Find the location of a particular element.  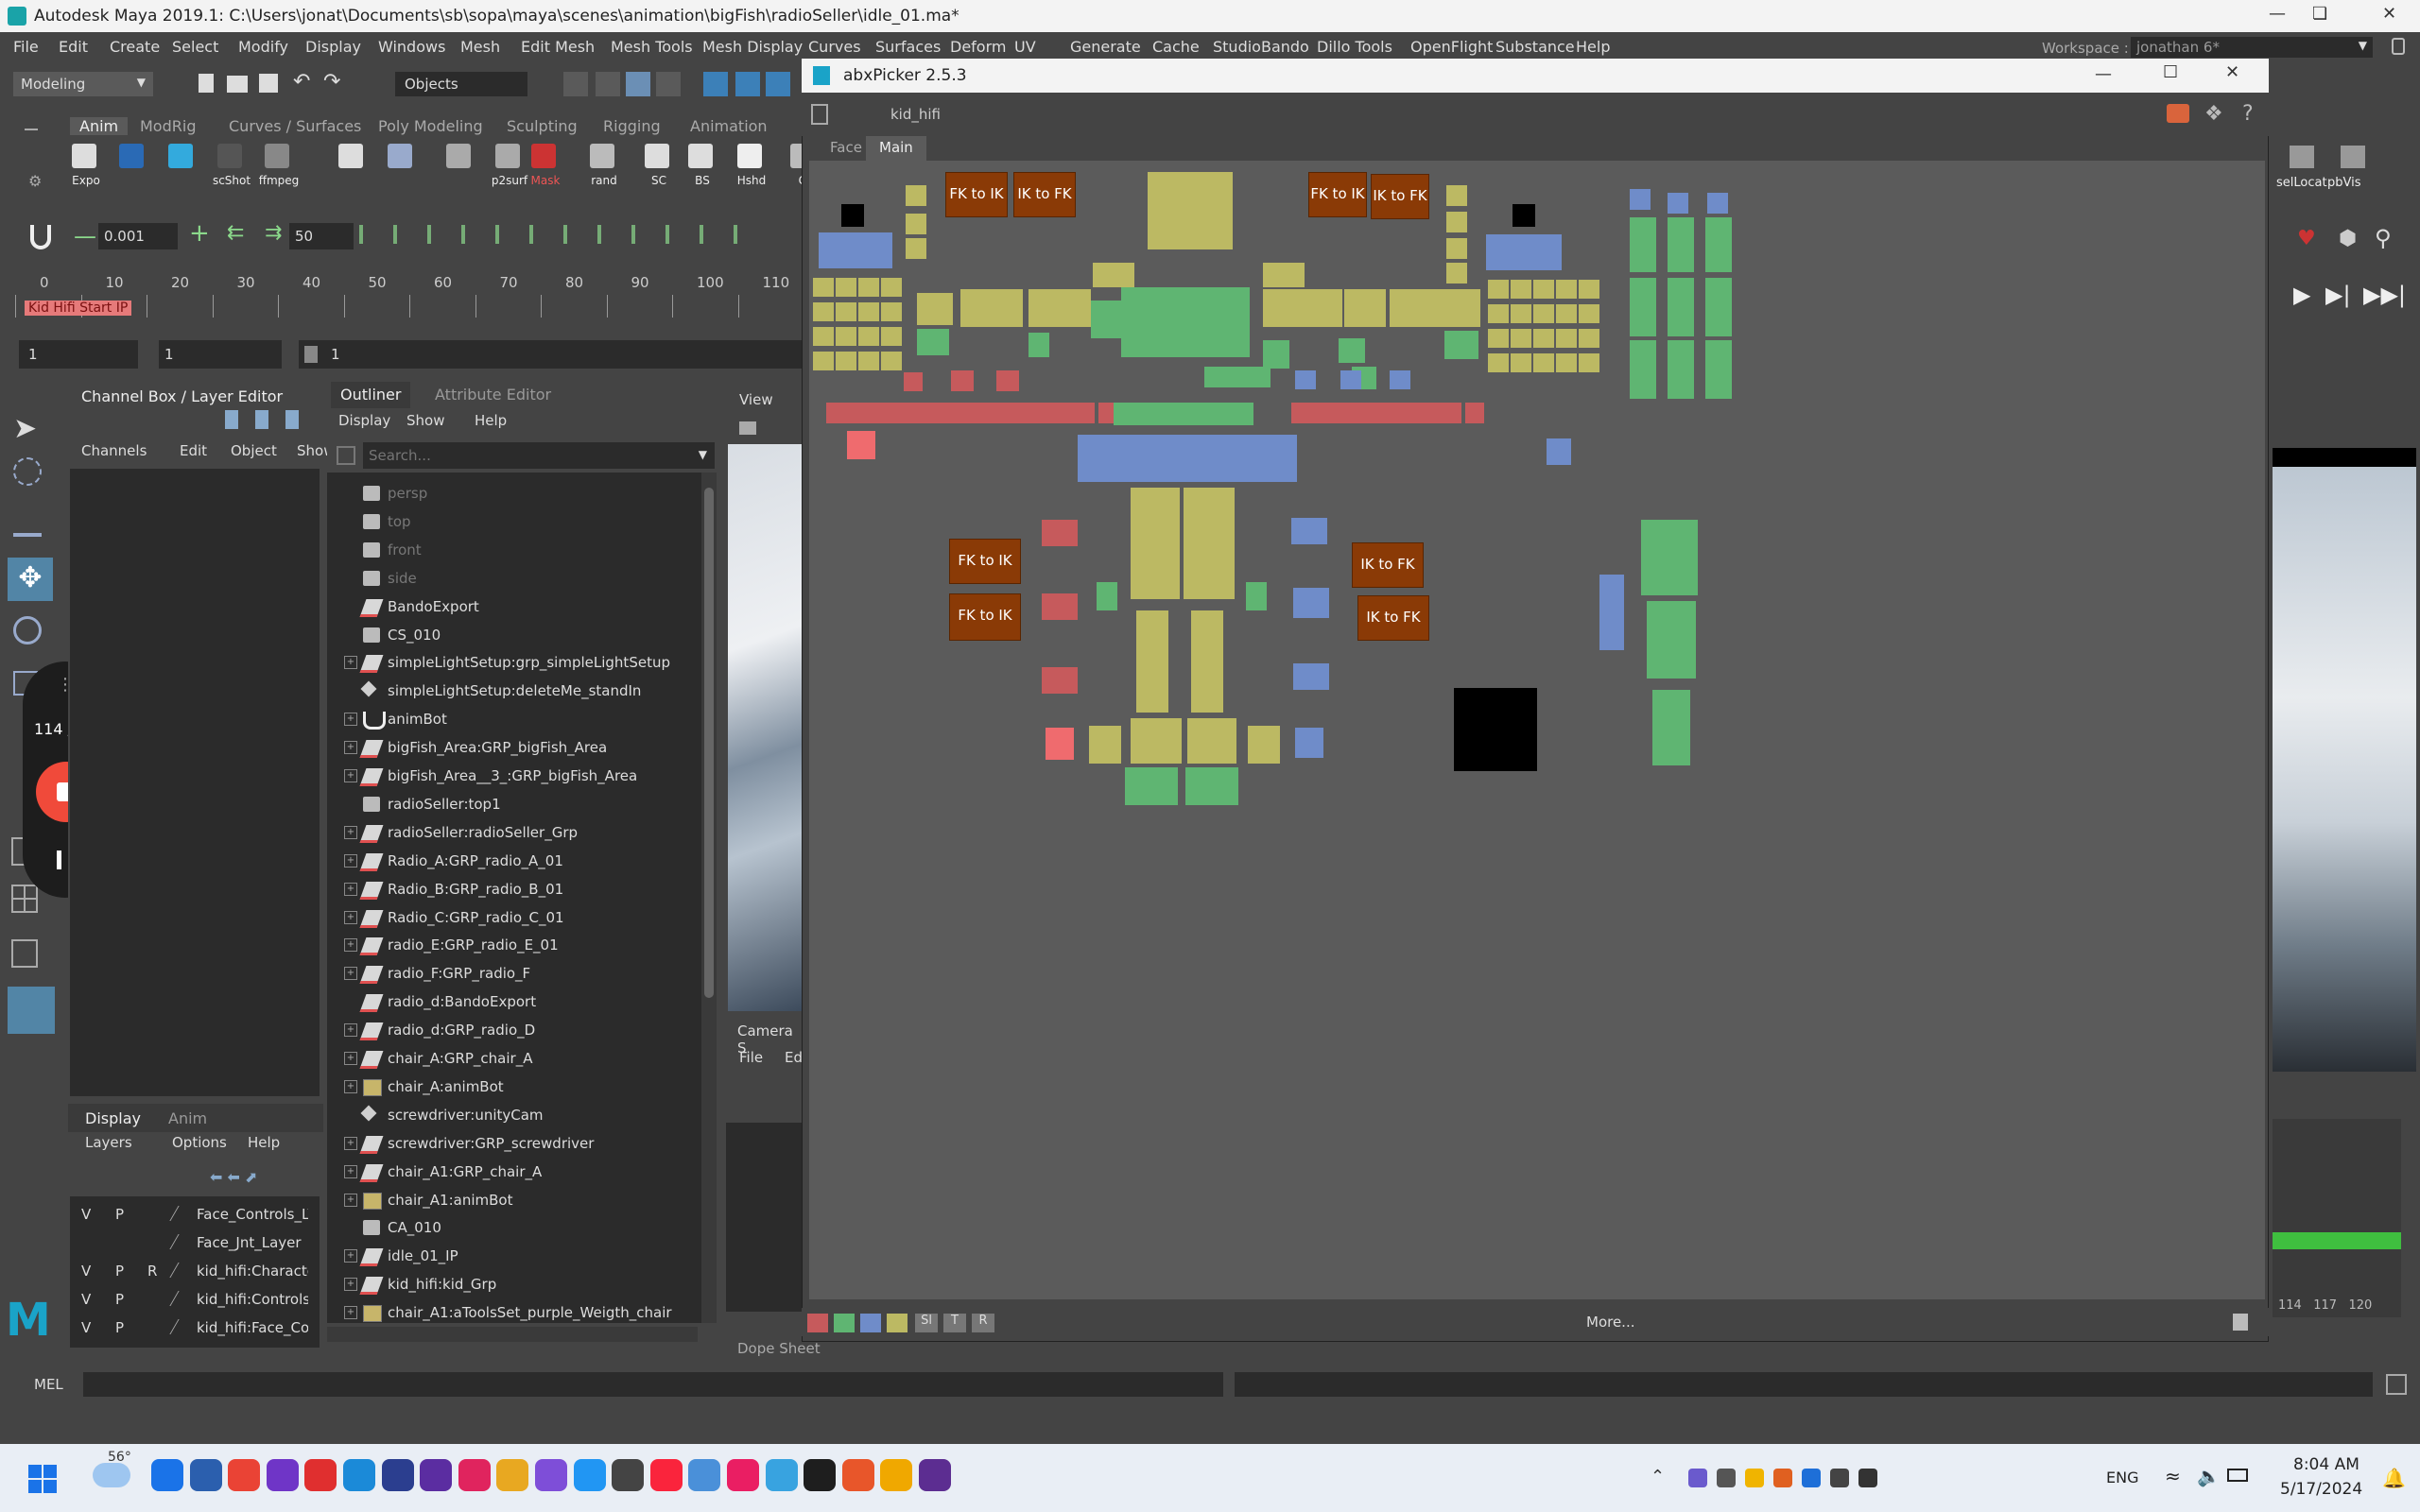

layer-row: Face_Jnt_Layer is located at coordinates (189, 1242).